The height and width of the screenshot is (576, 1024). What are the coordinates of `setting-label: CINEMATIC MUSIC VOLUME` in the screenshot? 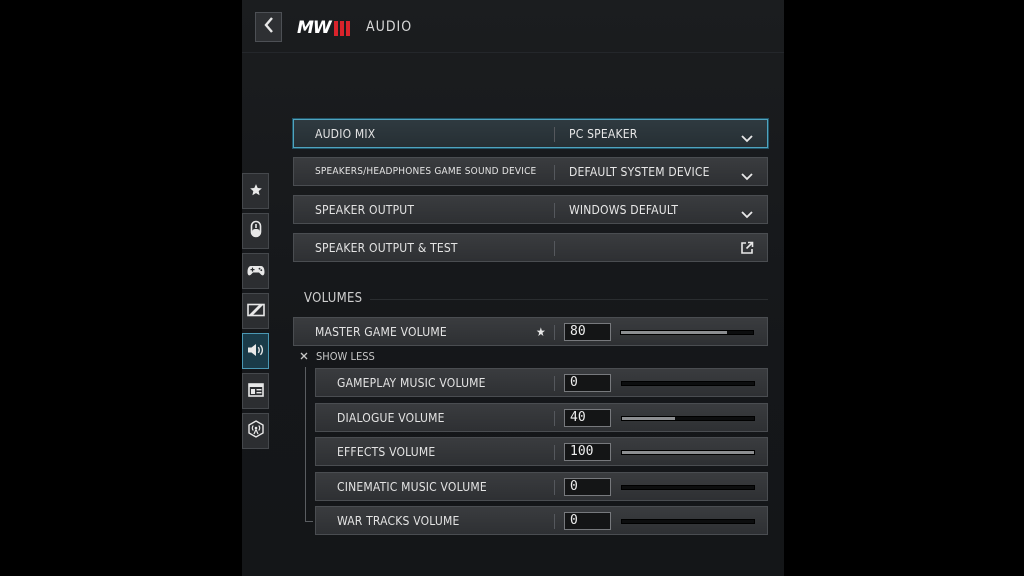 It's located at (412, 486).